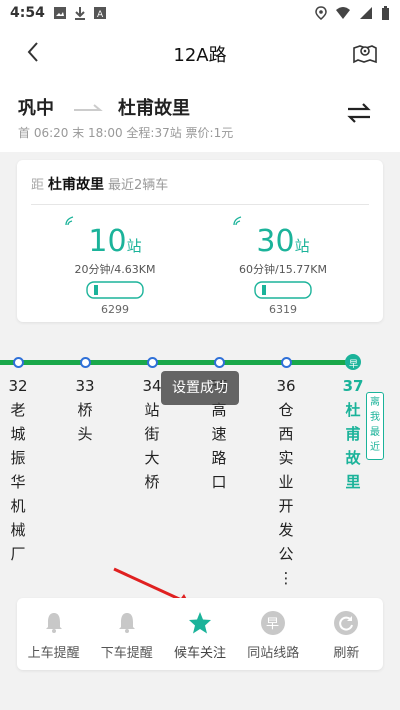  I want to click on bottom-toolbar: 上车提醒 下车提醒 候车关注 早 同站线路 刷新, so click(200, 634).